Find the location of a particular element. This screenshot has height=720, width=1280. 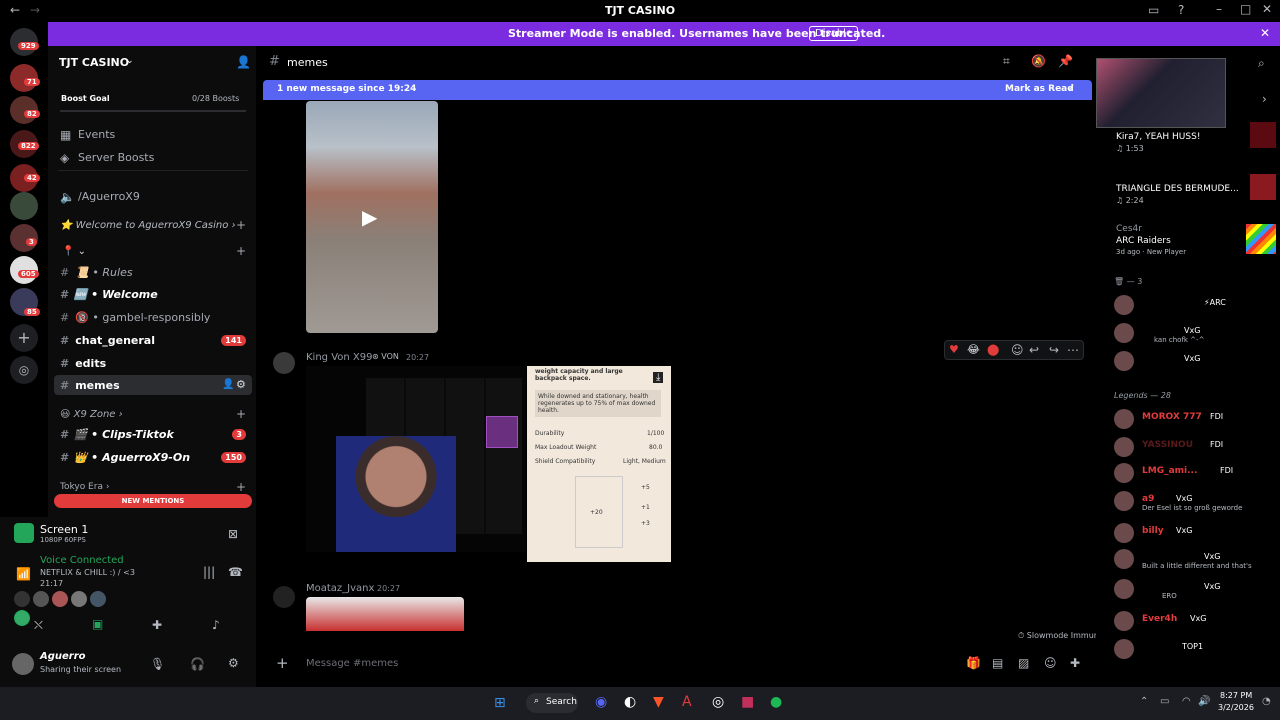

screen-share-icon: ▣ is located at coordinates (97, 624).